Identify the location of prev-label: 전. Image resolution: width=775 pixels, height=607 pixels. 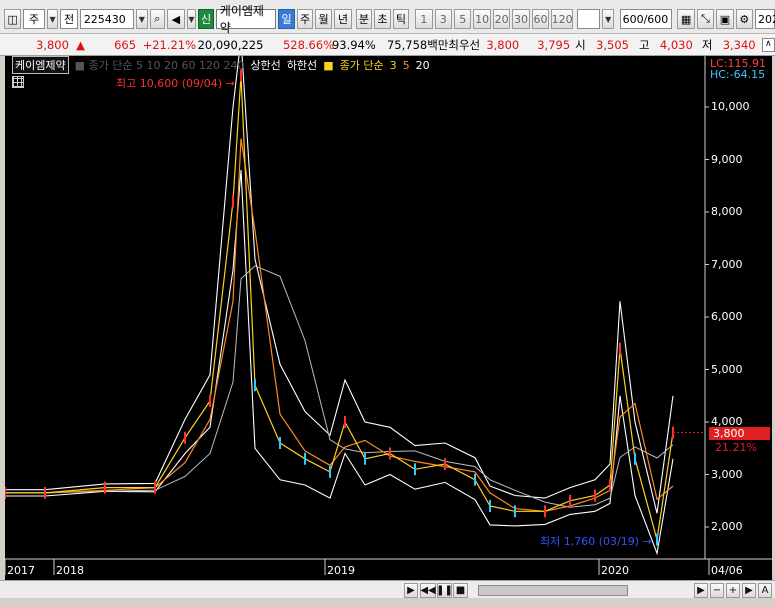
(69, 19).